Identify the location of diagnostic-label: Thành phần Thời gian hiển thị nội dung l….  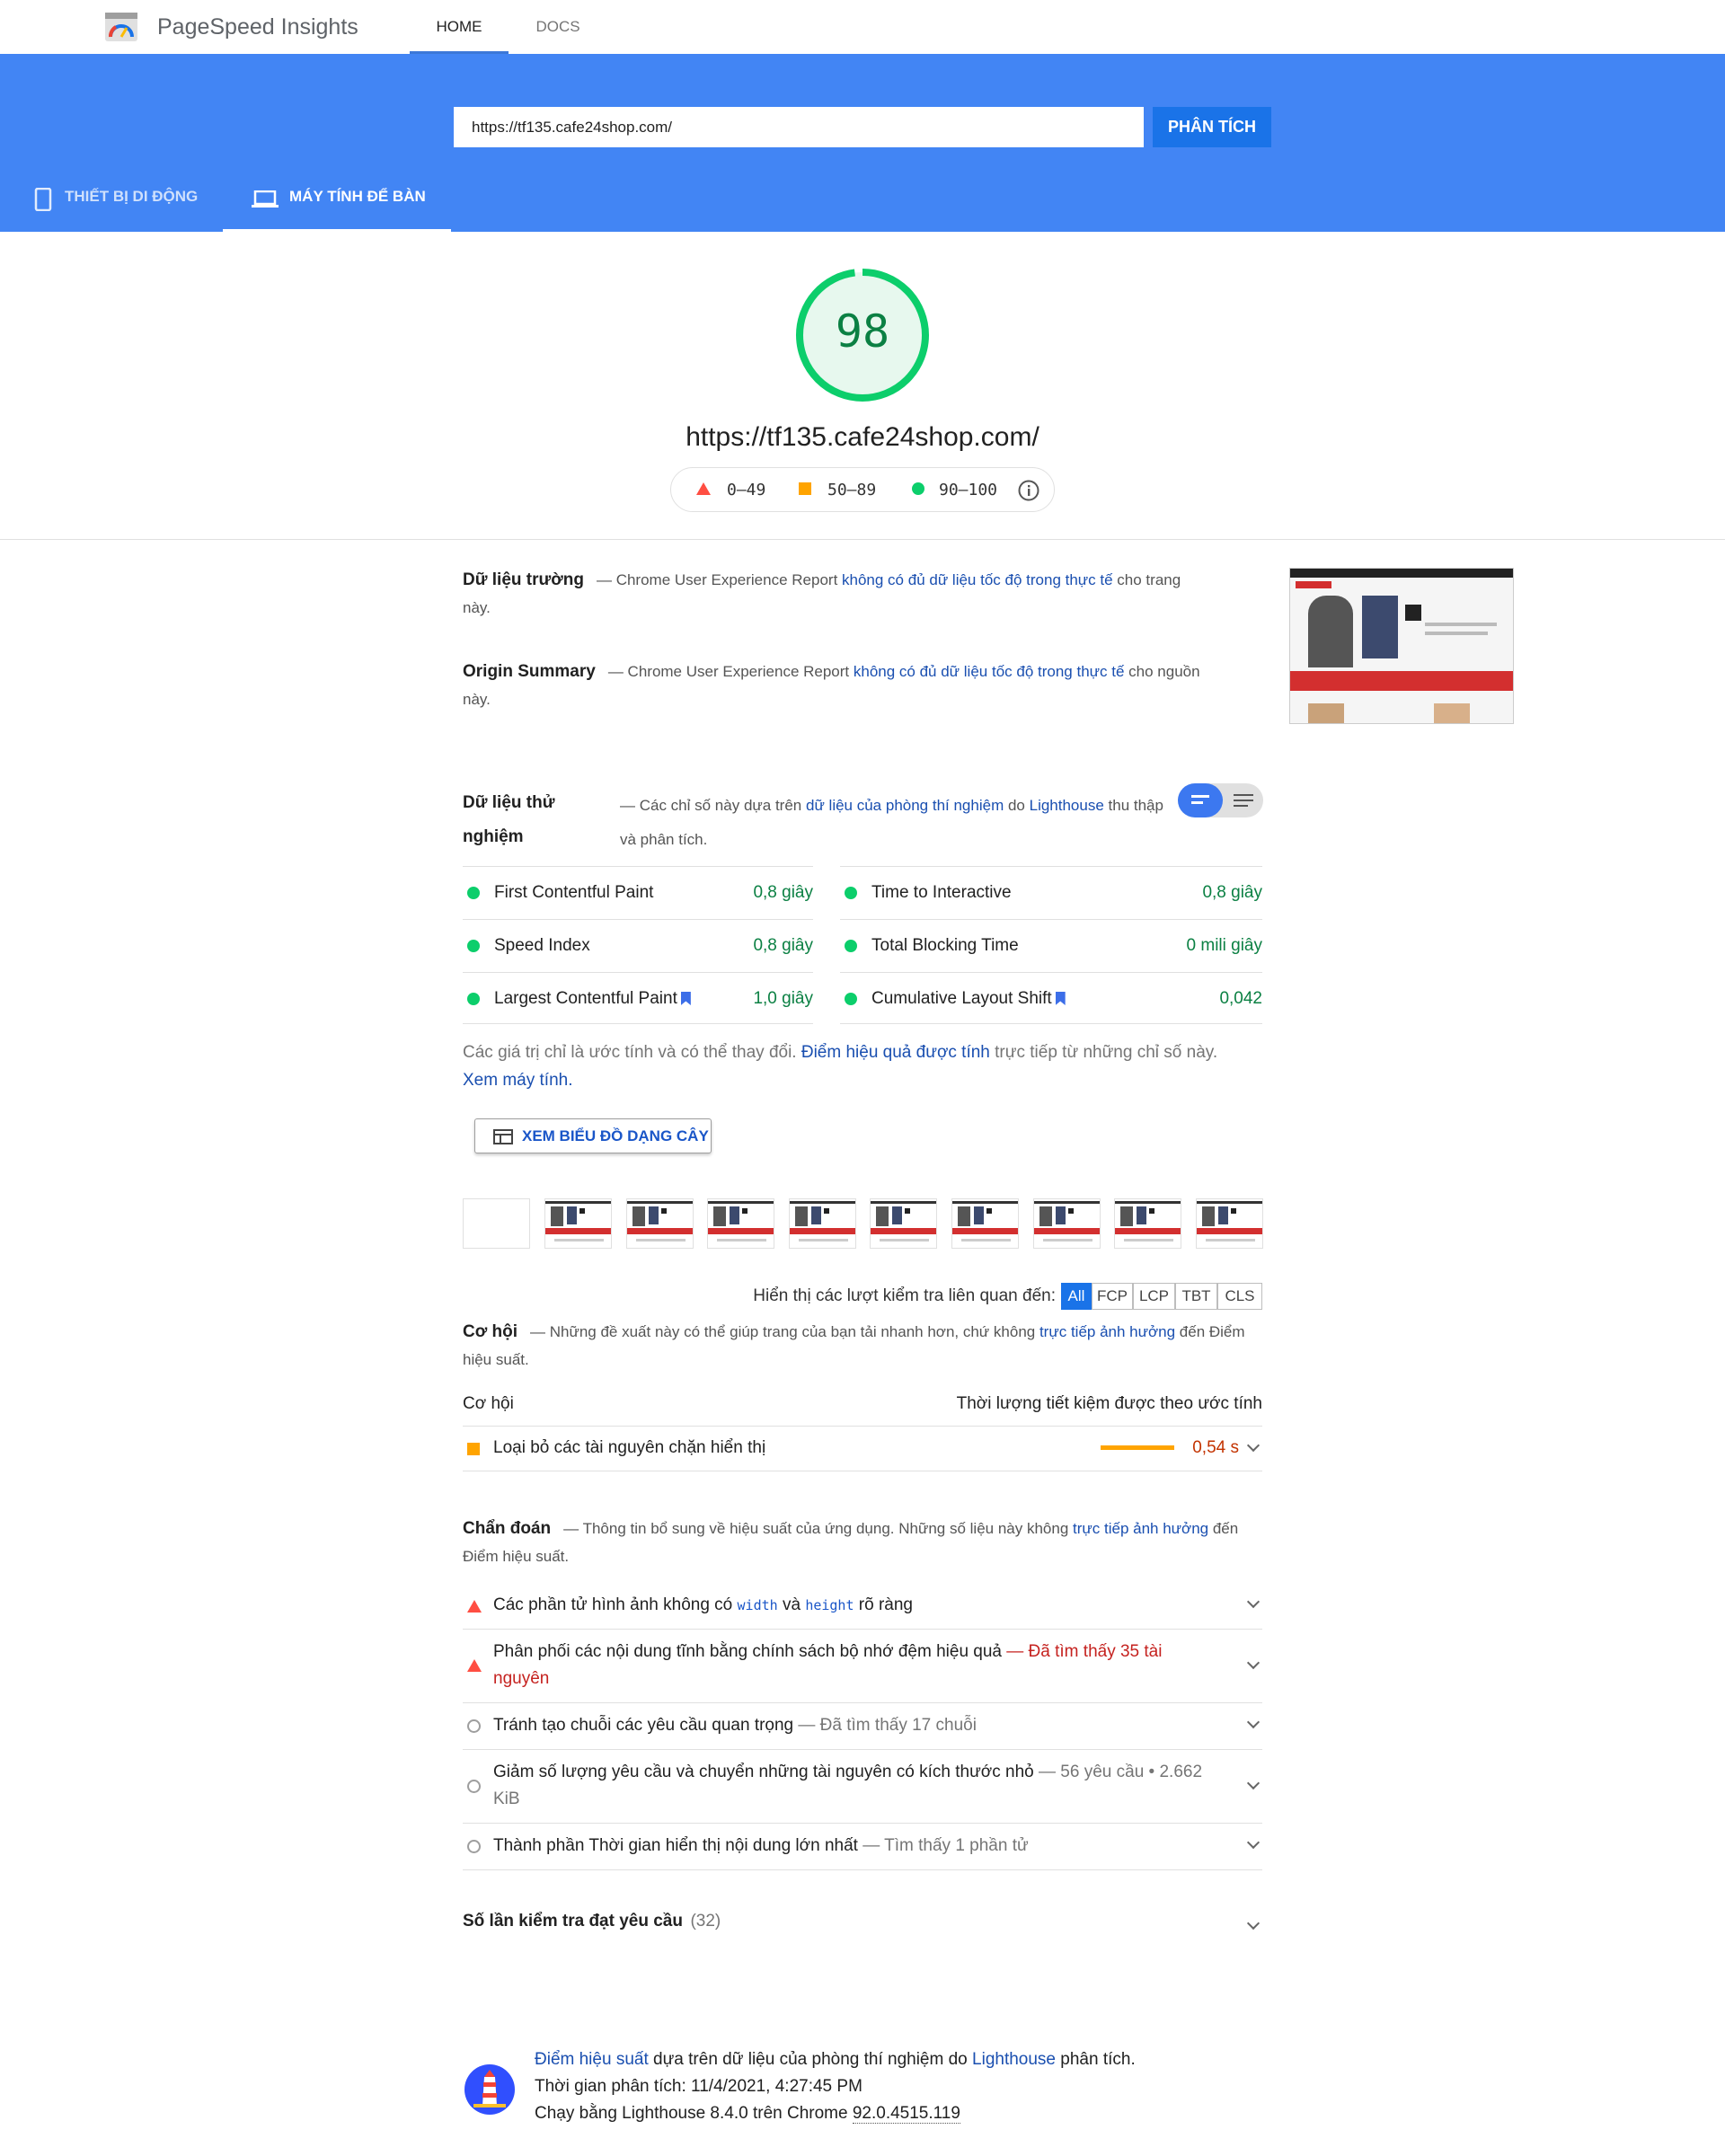
(761, 1846).